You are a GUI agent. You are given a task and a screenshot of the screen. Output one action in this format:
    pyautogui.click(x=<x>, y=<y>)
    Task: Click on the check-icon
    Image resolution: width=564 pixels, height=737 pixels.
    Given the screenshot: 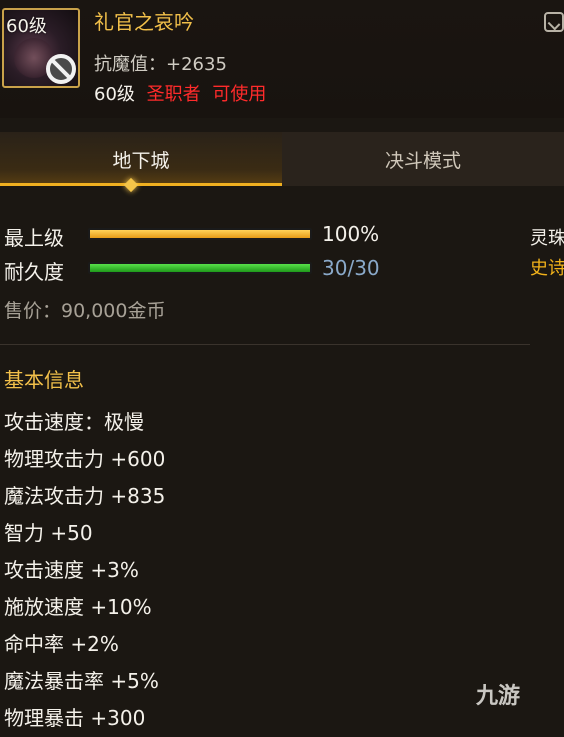 What is the action you would take?
    pyautogui.click(x=554, y=22)
    